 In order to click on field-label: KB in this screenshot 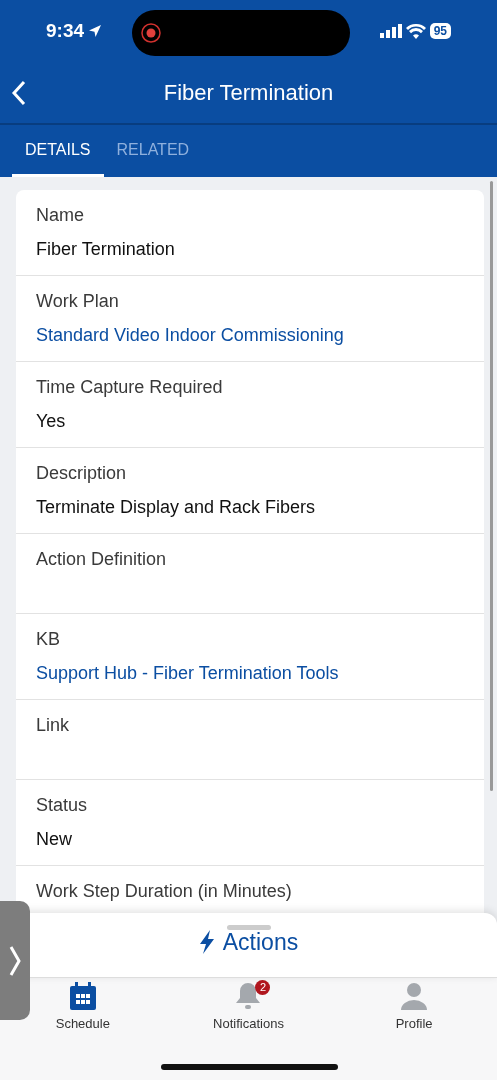, I will do `click(48, 639)`.